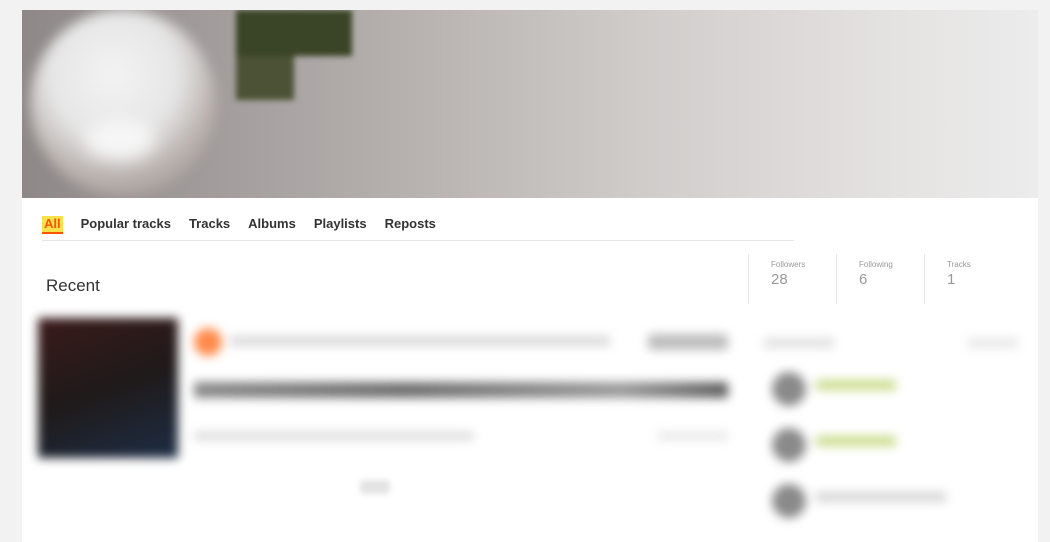 This screenshot has height=542, width=1050. What do you see at coordinates (52, 225) in the screenshot?
I see `tab-all: All` at bounding box center [52, 225].